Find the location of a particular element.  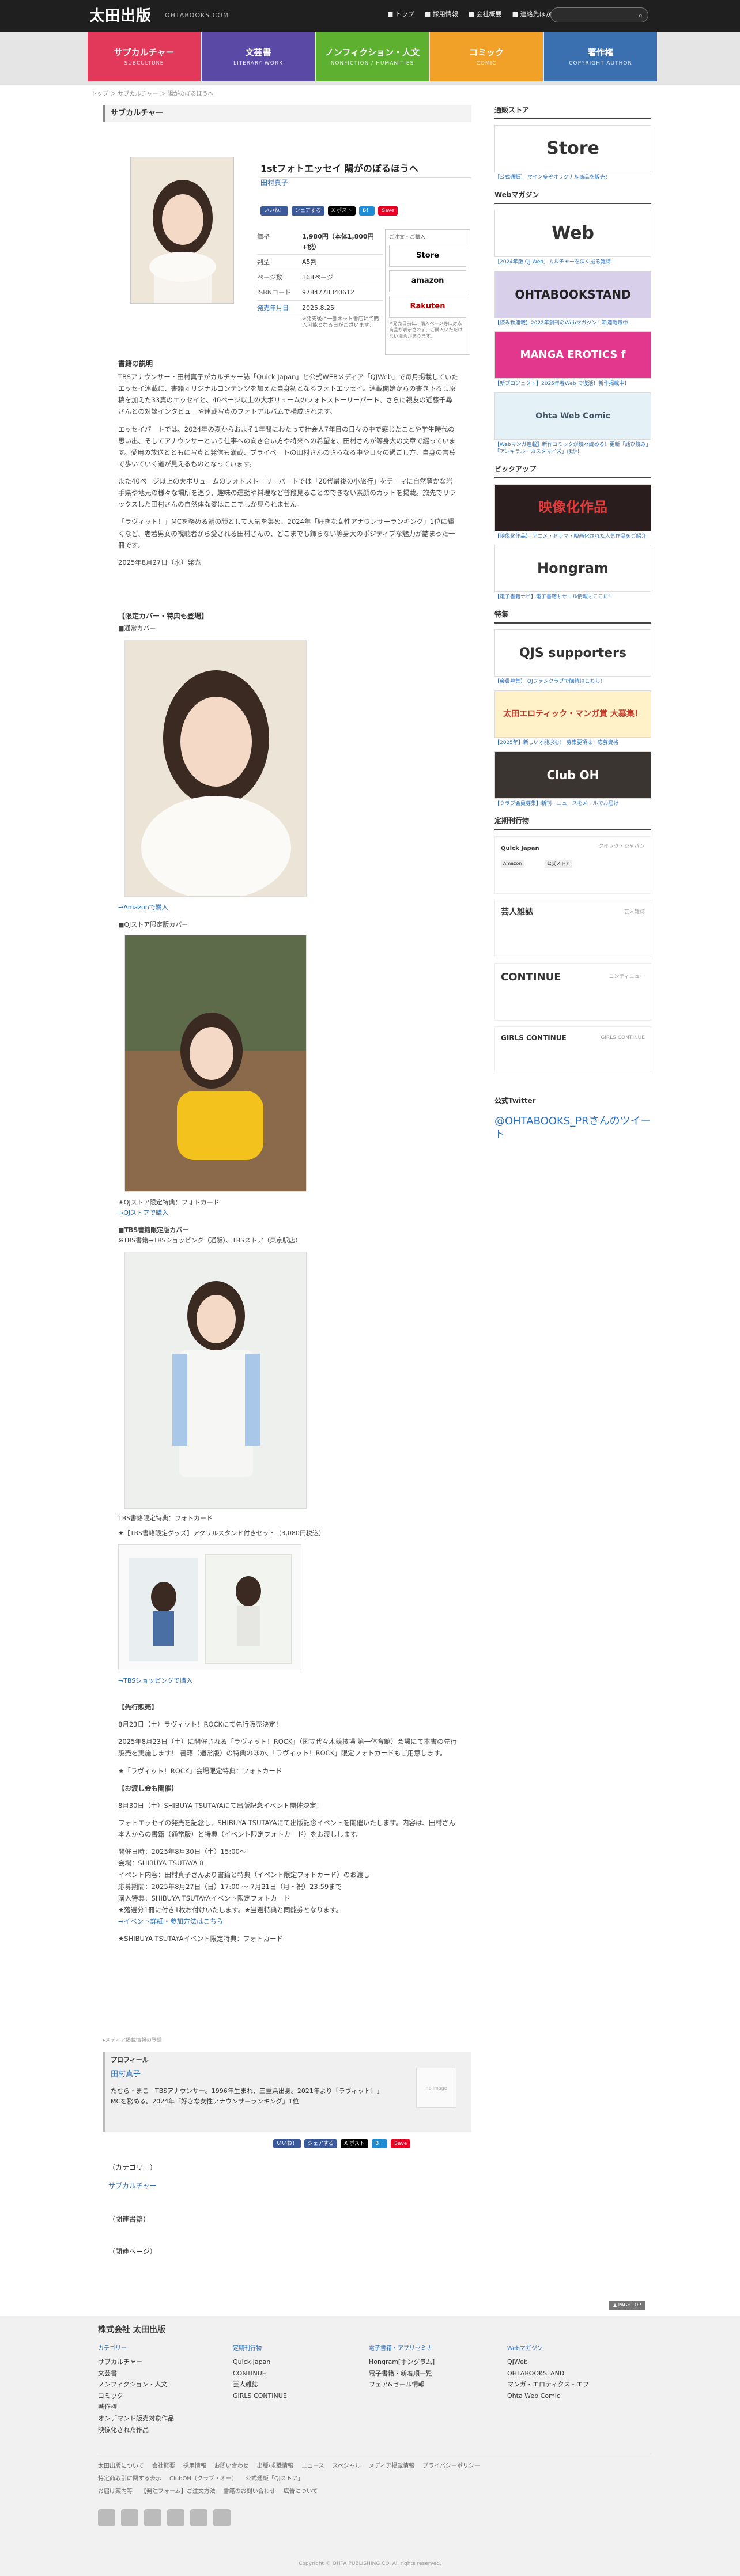

pinterest-save-button: Save is located at coordinates (388, 211).